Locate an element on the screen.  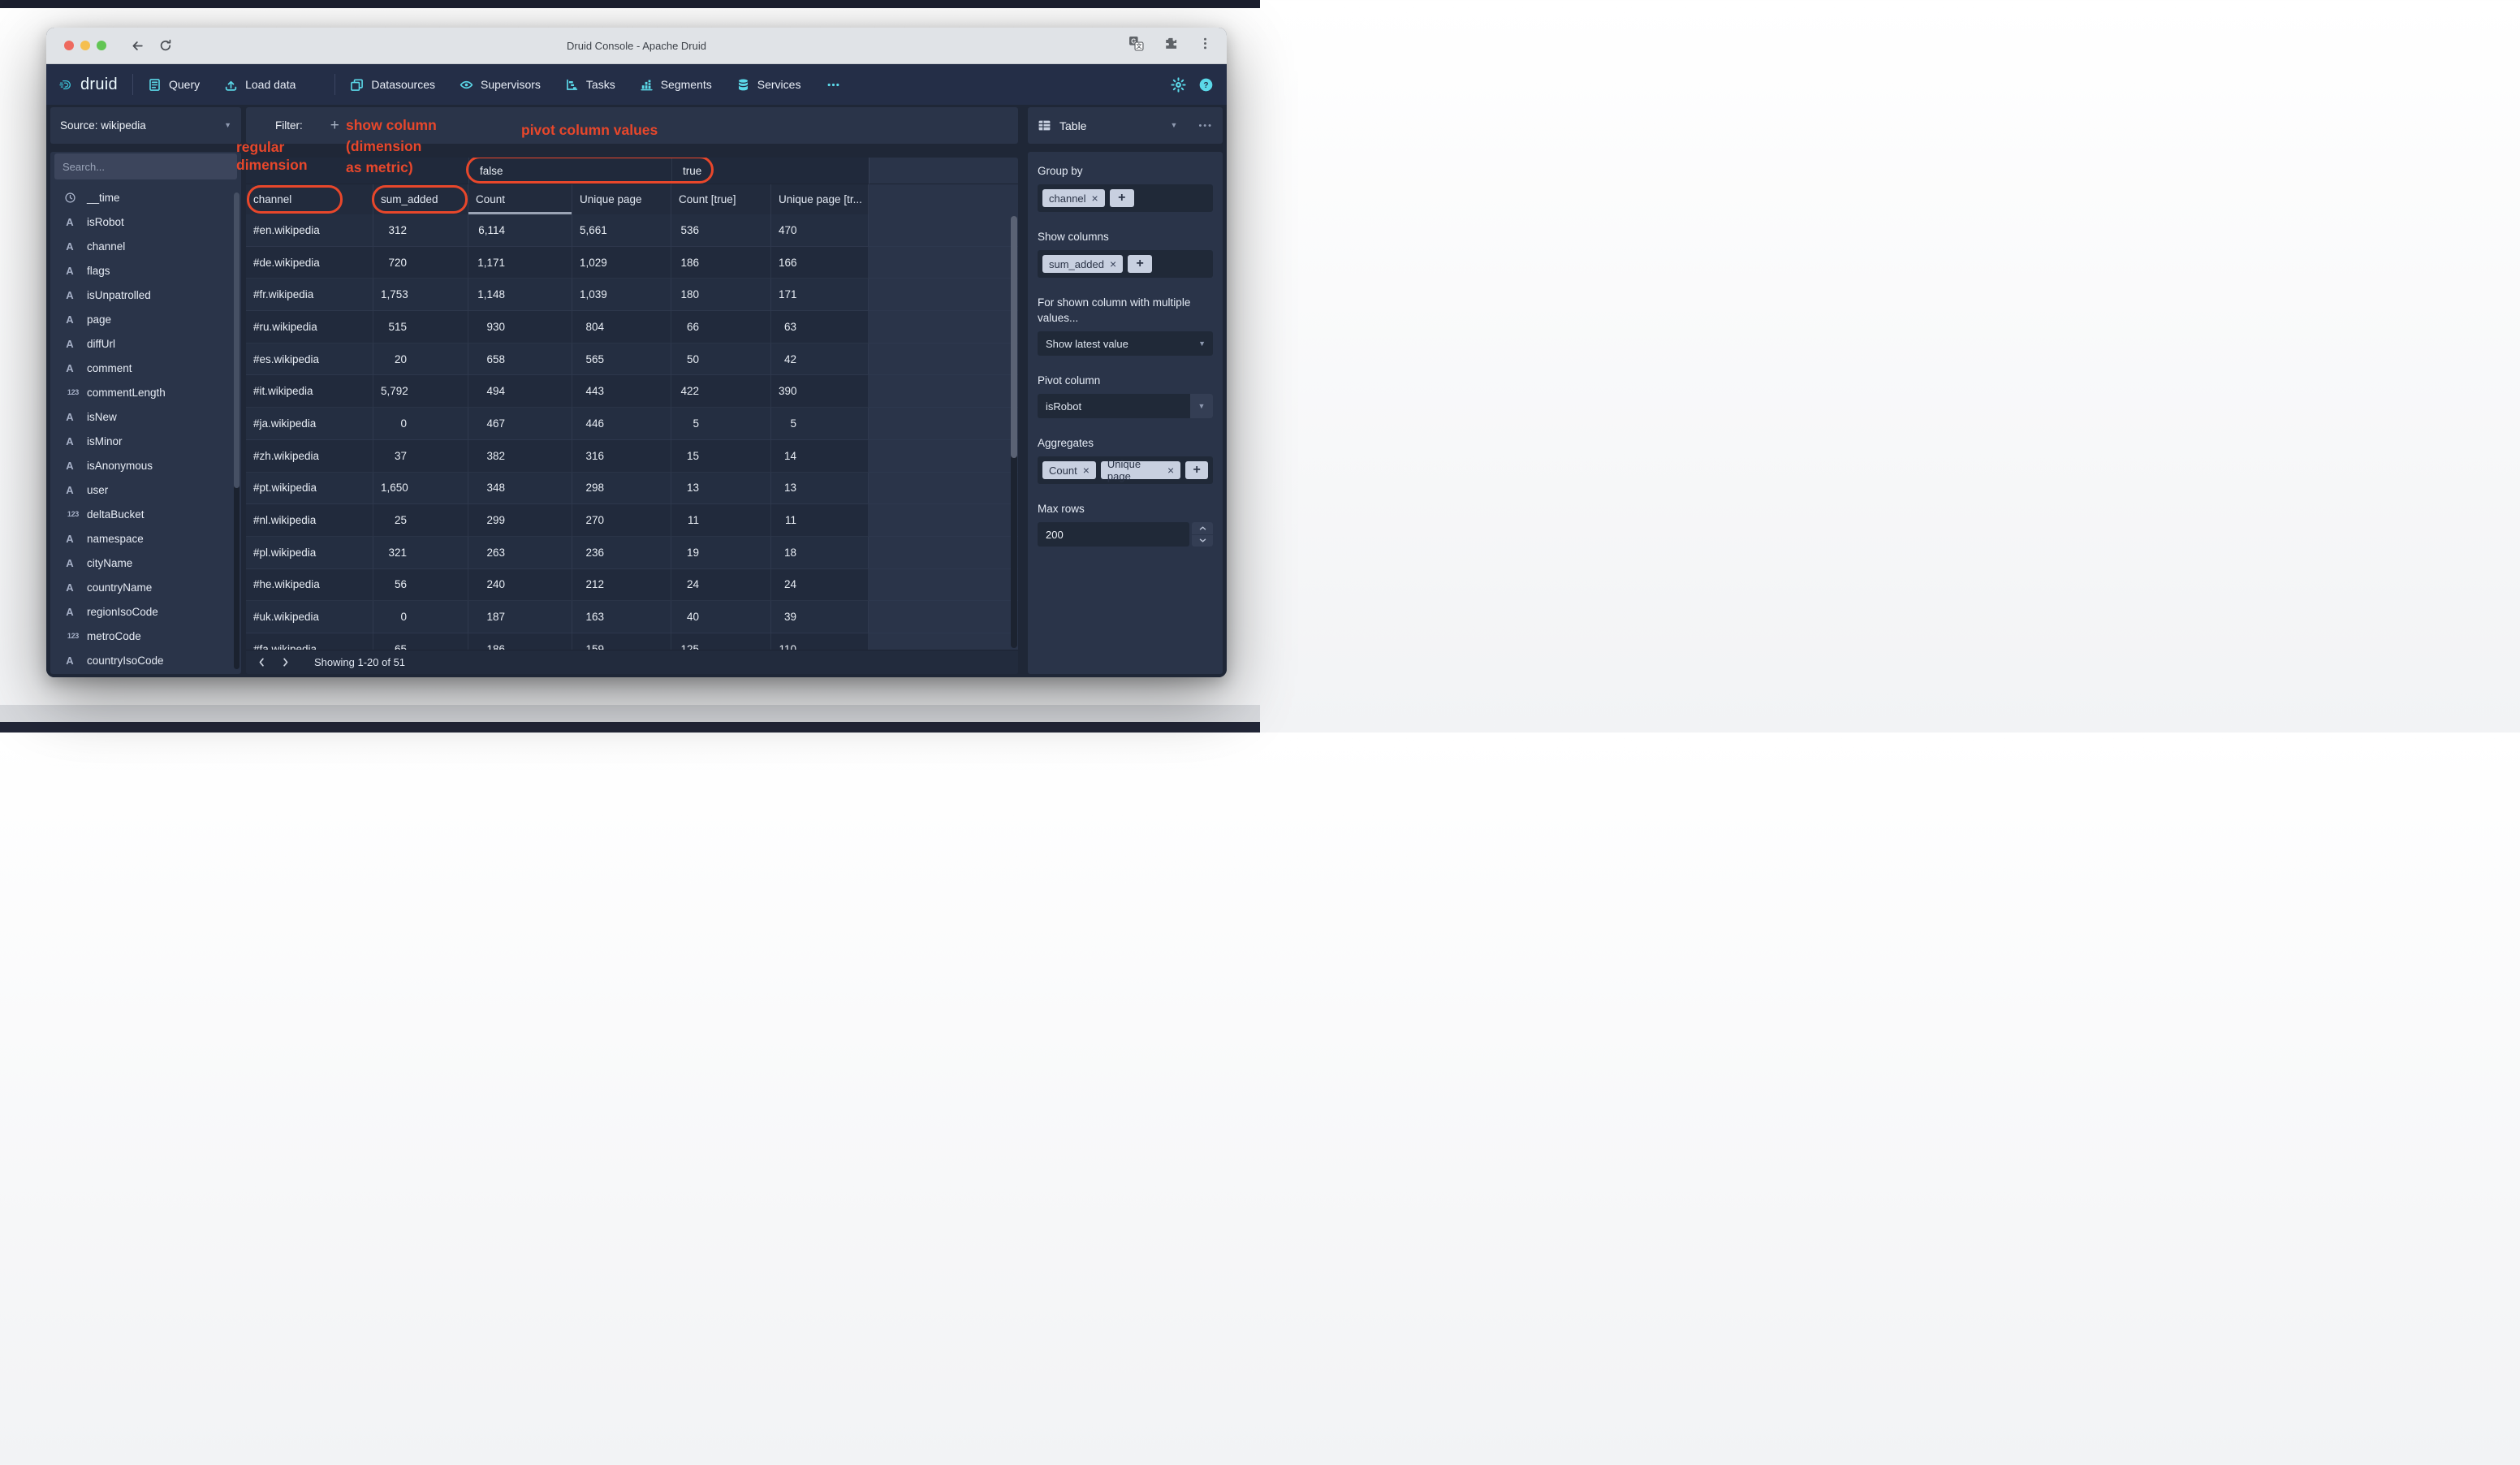
field-item-regionisocode: AregionIsoCode is located at coordinates (145, 611).